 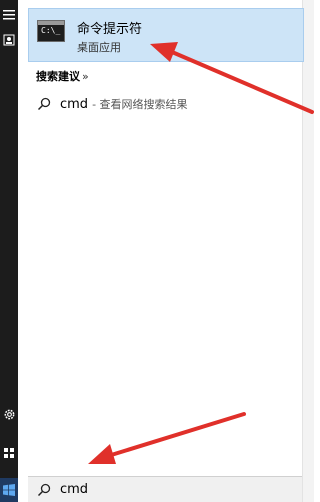 What do you see at coordinates (9, 40) in the screenshot?
I see `user-icon` at bounding box center [9, 40].